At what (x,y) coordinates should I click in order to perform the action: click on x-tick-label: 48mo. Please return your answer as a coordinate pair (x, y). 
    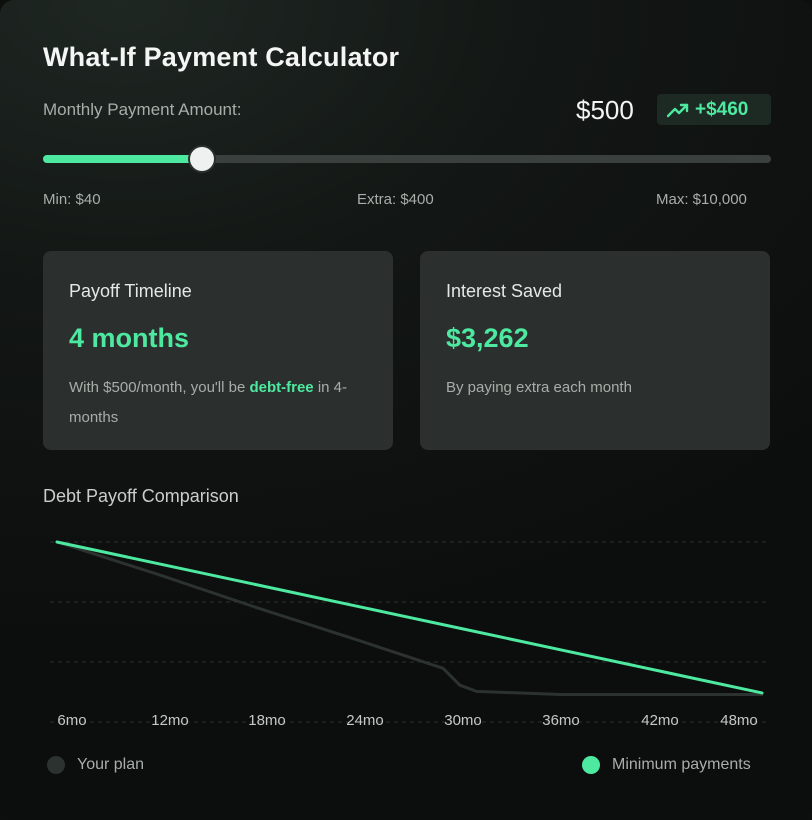
    Looking at the image, I should click on (739, 720).